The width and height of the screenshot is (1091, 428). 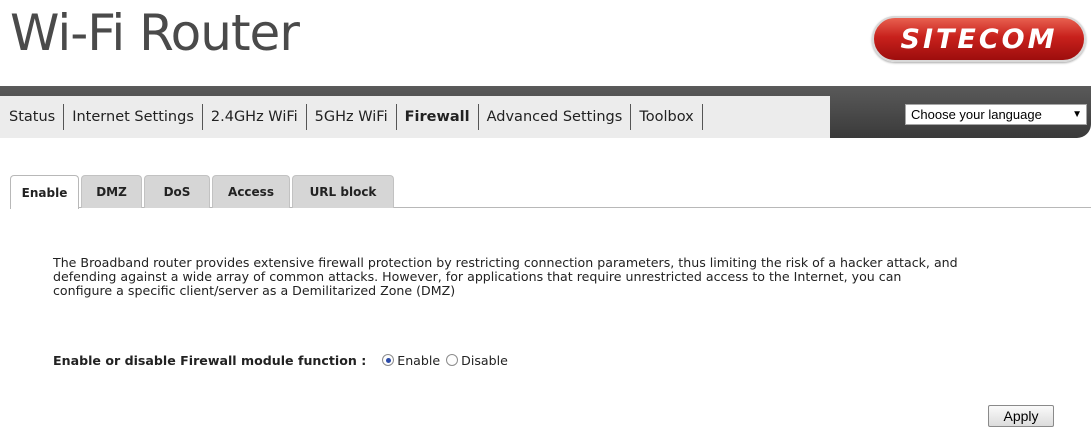 What do you see at coordinates (1077, 114) in the screenshot?
I see `chevron-down-icon: ▼` at bounding box center [1077, 114].